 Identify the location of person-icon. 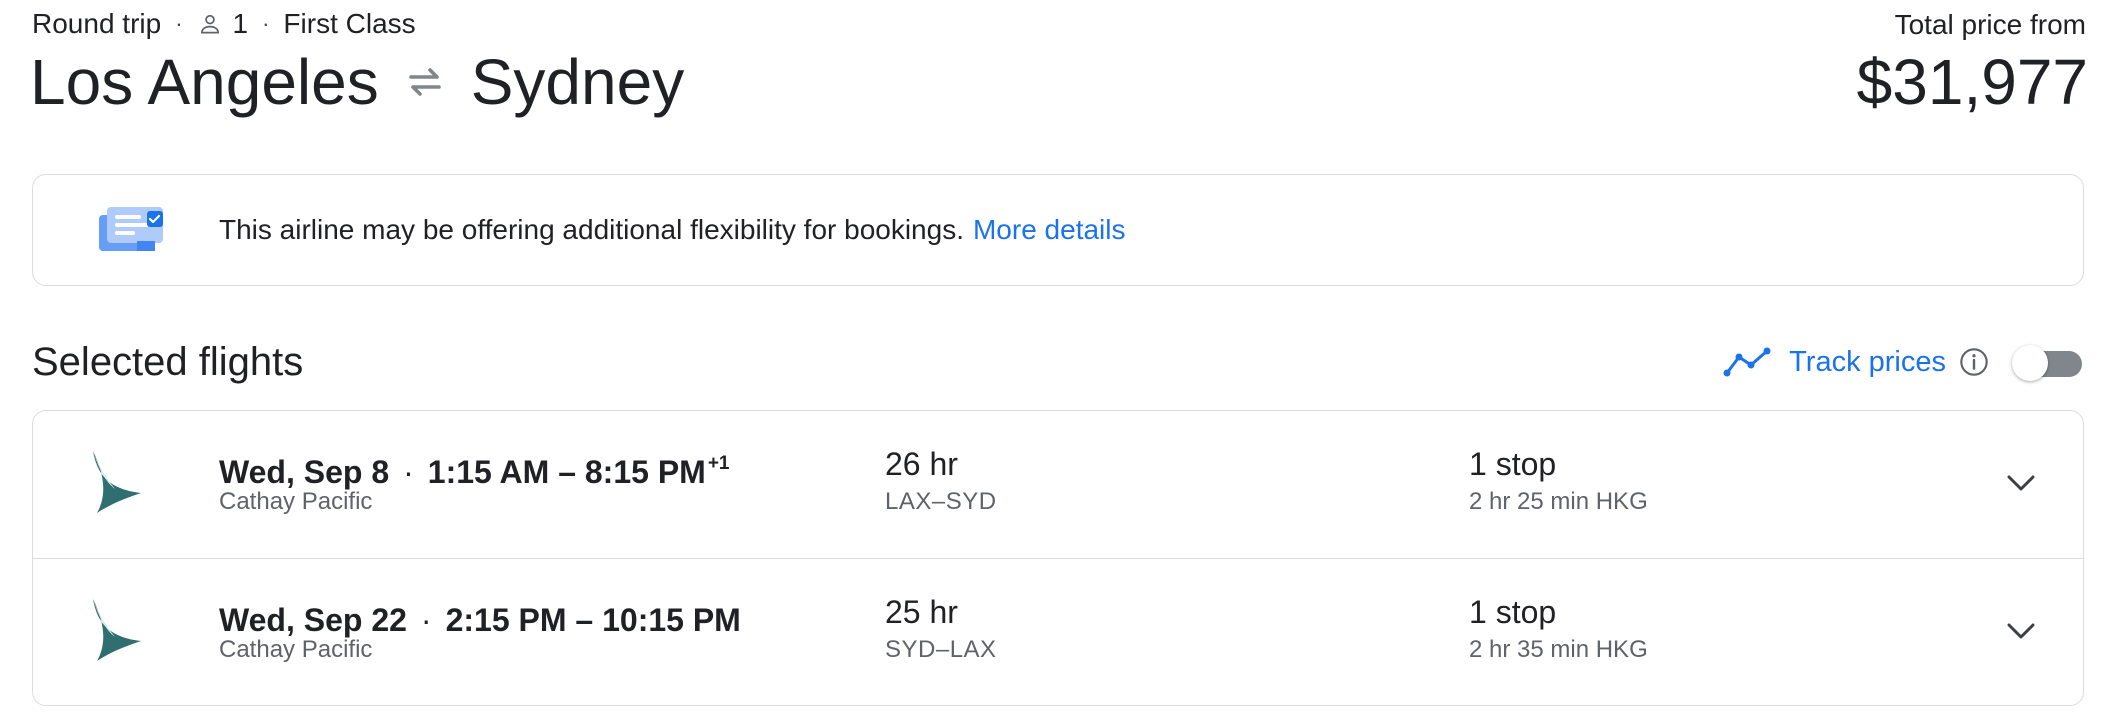
(209, 24).